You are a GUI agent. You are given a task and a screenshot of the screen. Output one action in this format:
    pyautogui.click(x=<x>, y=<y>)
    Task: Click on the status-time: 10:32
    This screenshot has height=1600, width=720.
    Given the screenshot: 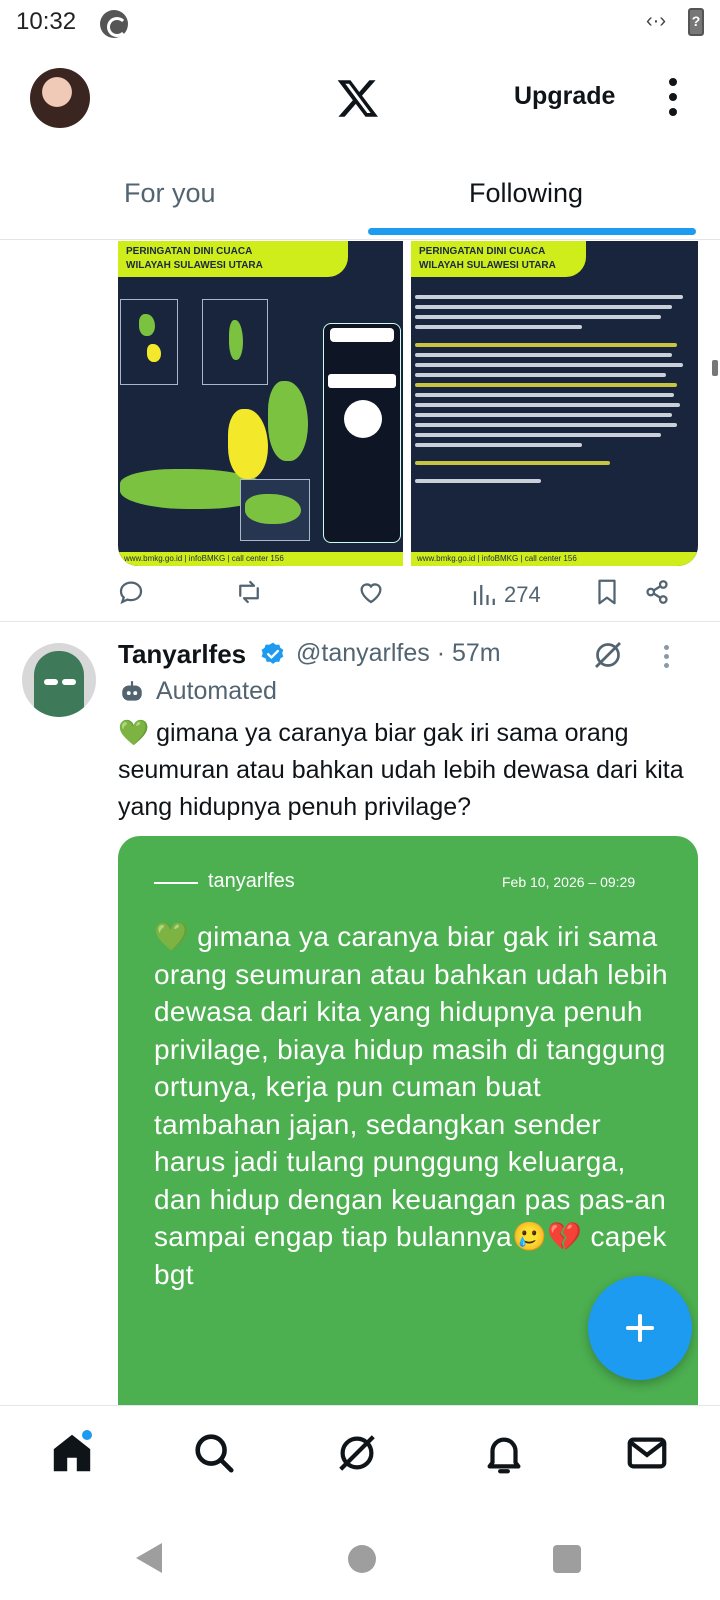 What is the action you would take?
    pyautogui.click(x=46, y=21)
    